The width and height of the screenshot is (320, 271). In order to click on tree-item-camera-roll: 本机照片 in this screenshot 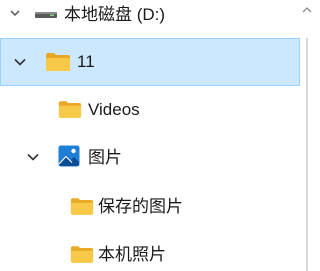, I will do `click(150, 250)`.